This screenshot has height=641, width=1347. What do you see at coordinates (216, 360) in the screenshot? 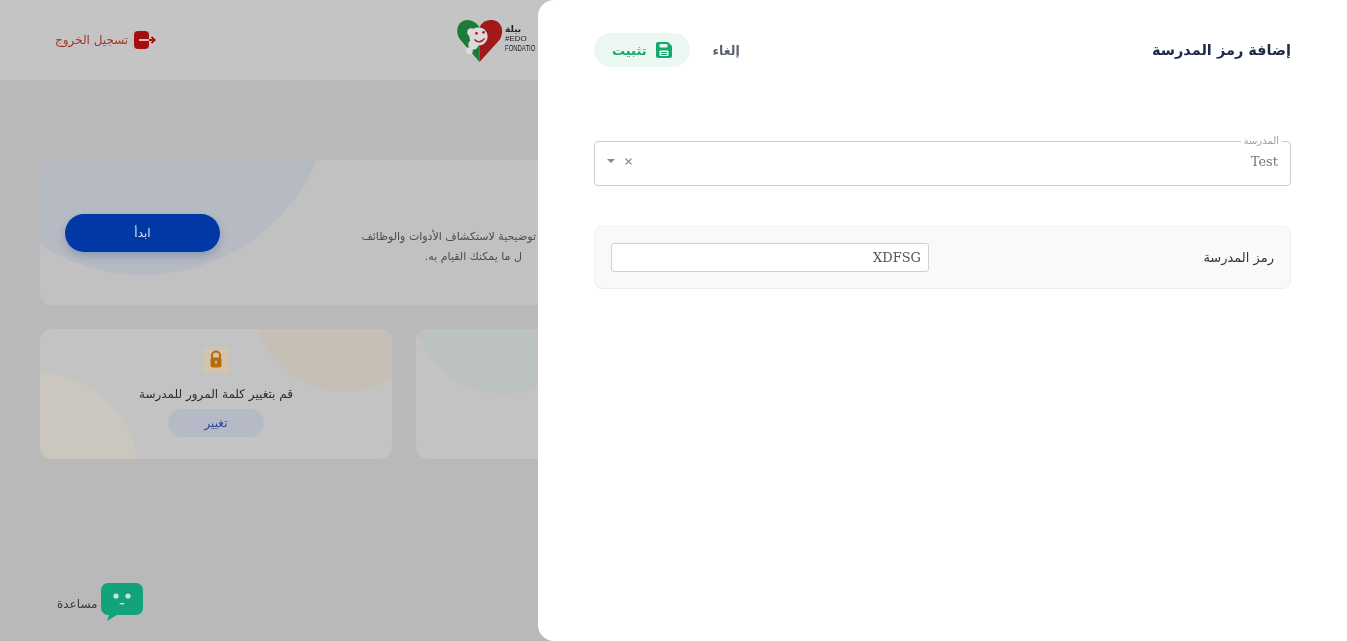
I see `lock-icon` at bounding box center [216, 360].